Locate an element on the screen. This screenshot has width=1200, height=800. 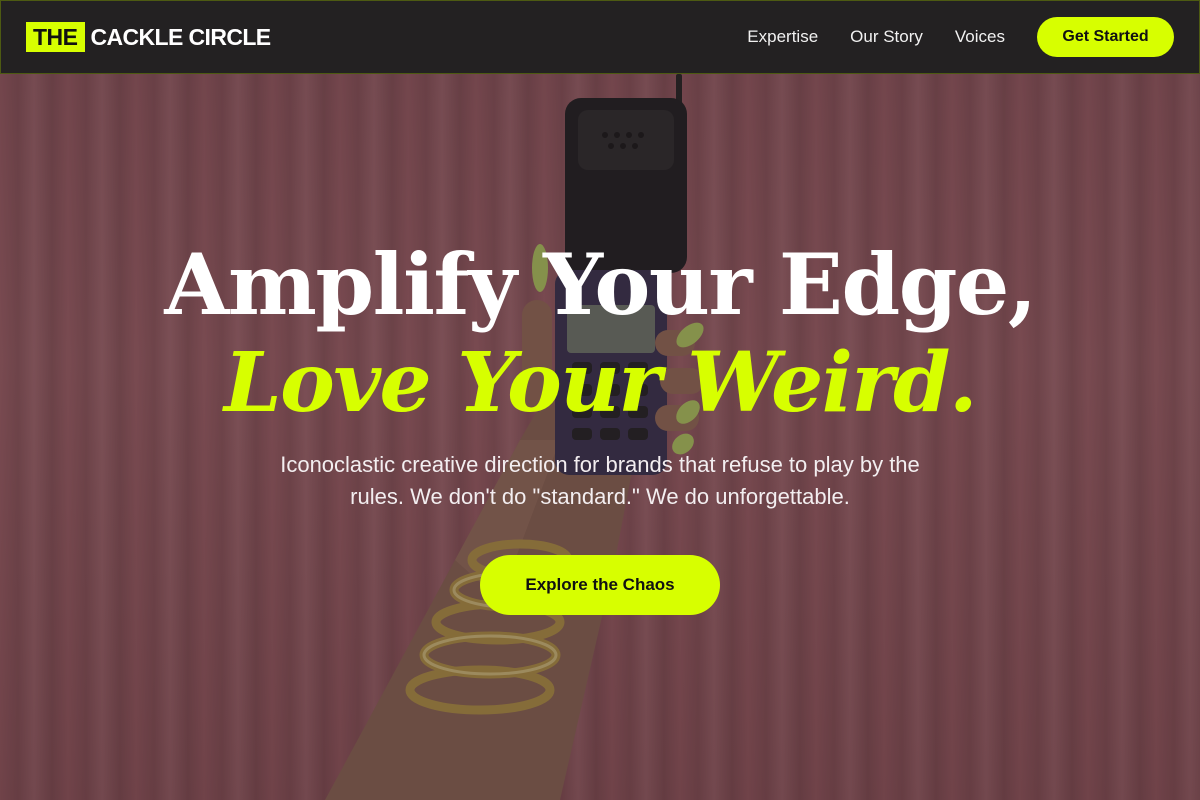
nav-link-voices: Voices is located at coordinates (980, 37).